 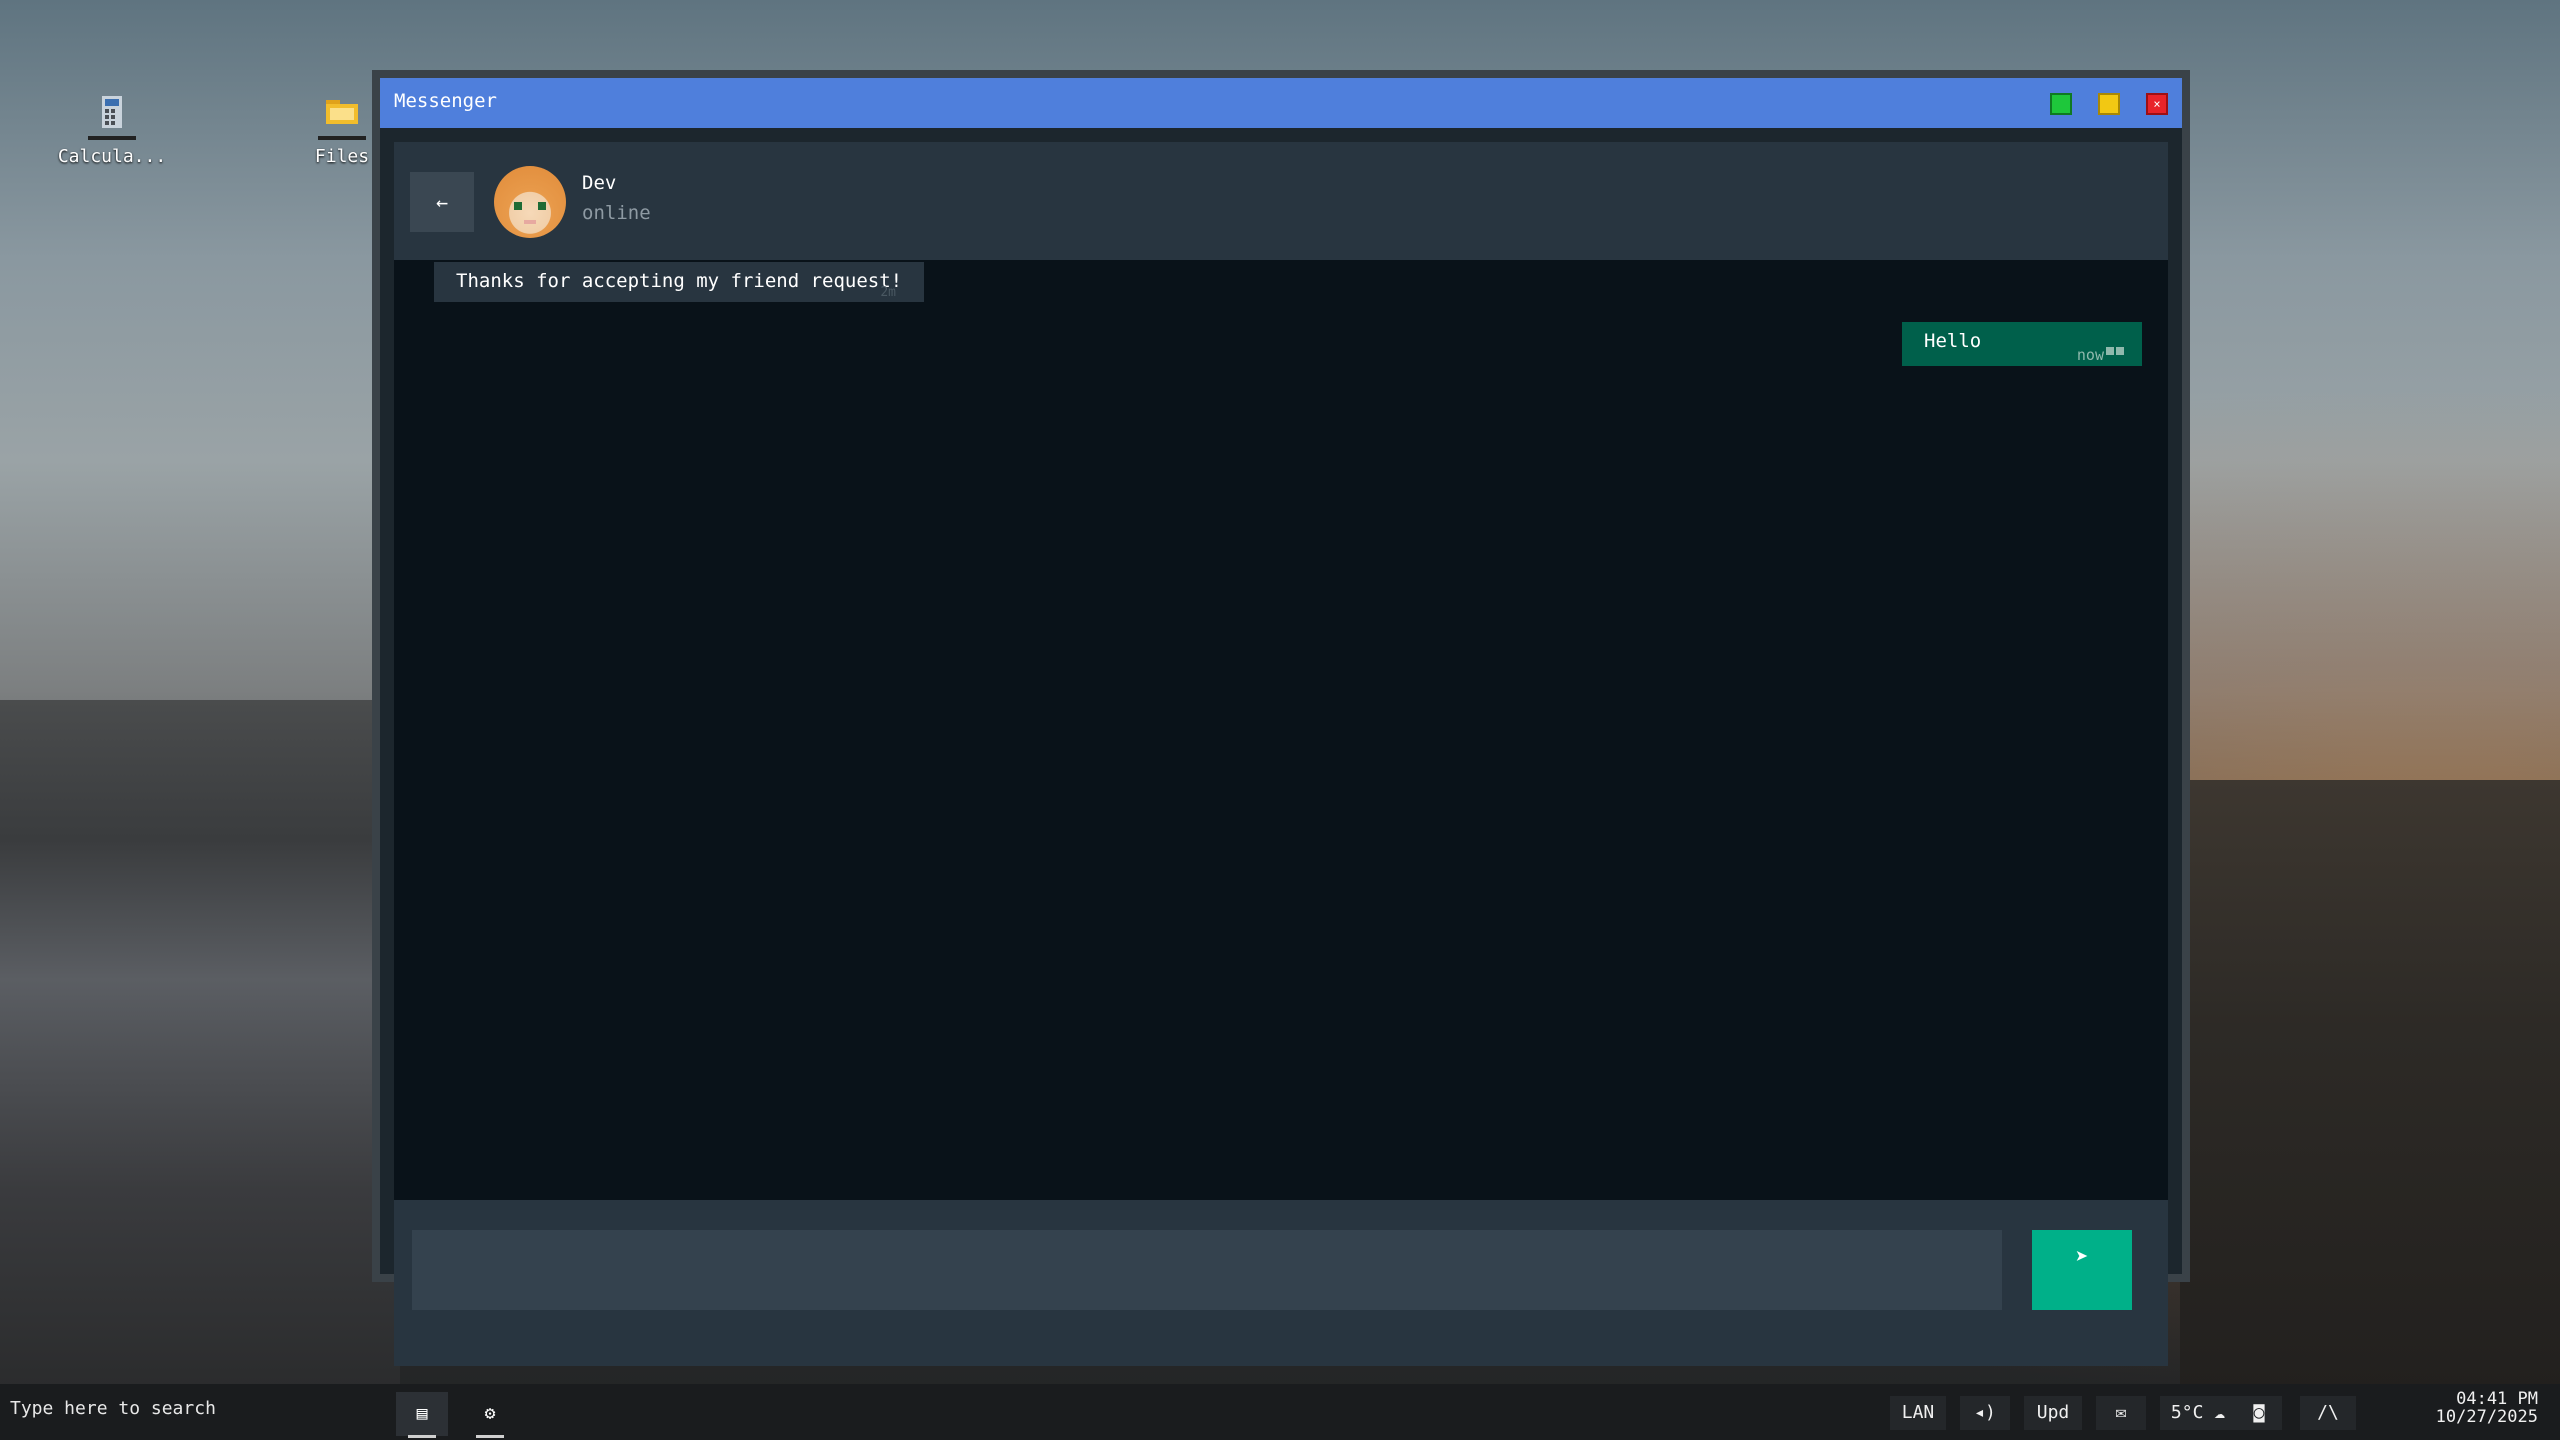 What do you see at coordinates (1953, 341) in the screenshot?
I see `message-text: Hello` at bounding box center [1953, 341].